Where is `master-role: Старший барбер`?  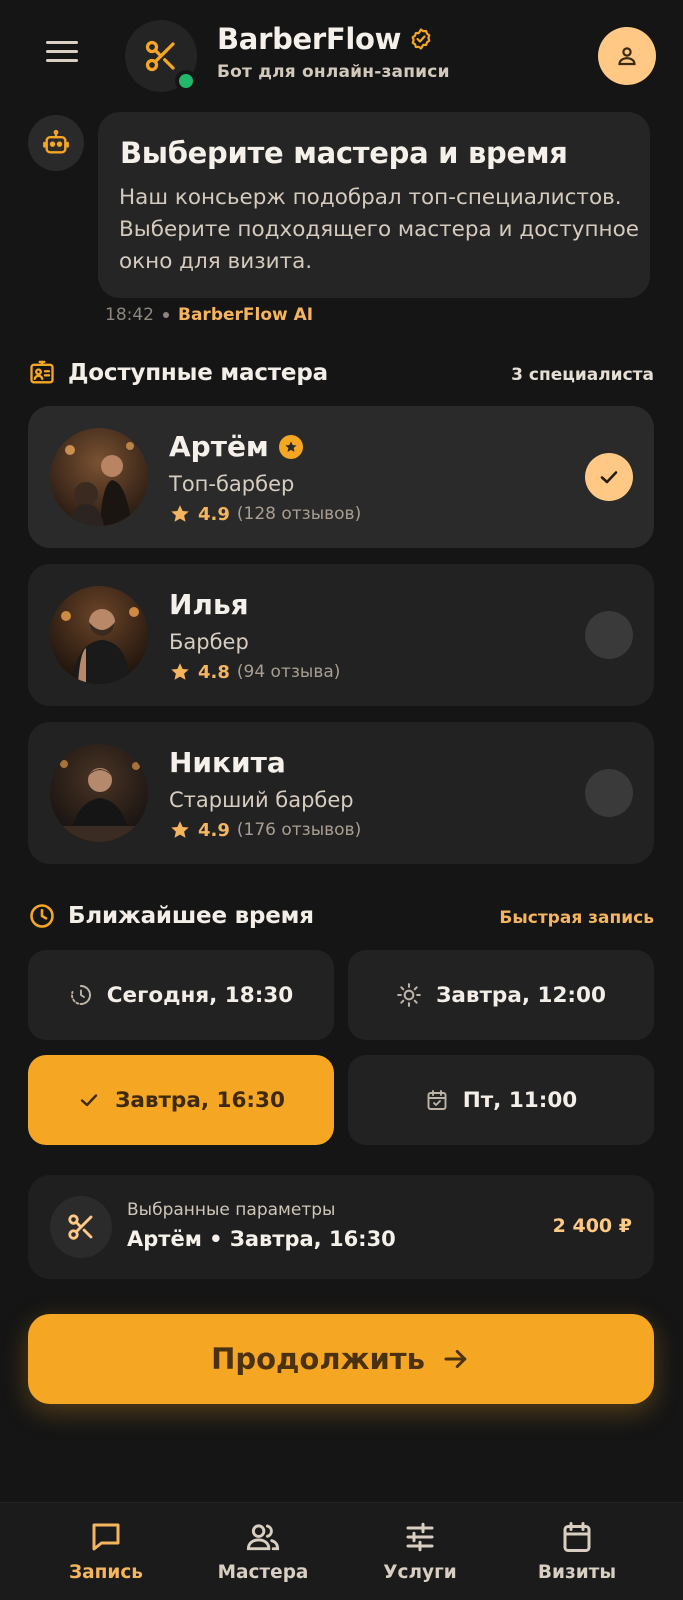 master-role: Старший барбер is located at coordinates (261, 800).